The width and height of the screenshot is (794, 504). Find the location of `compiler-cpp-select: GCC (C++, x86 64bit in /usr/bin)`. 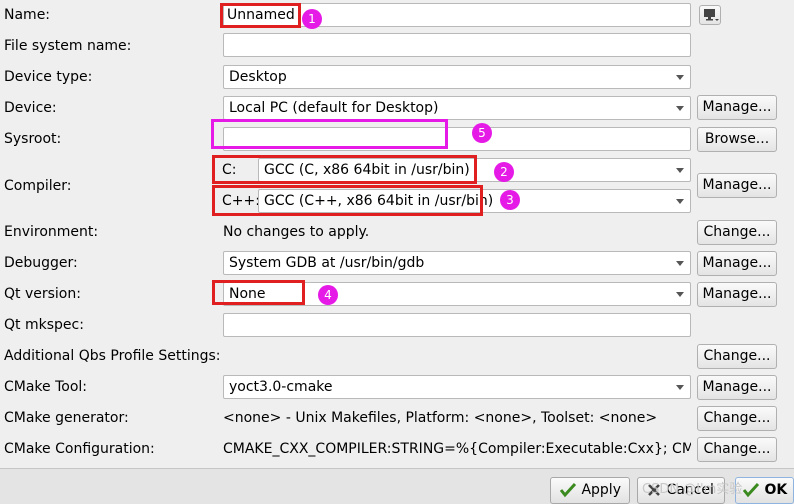

compiler-cpp-select: GCC (C++, x86 64bit in /usr/bin) is located at coordinates (474, 201).